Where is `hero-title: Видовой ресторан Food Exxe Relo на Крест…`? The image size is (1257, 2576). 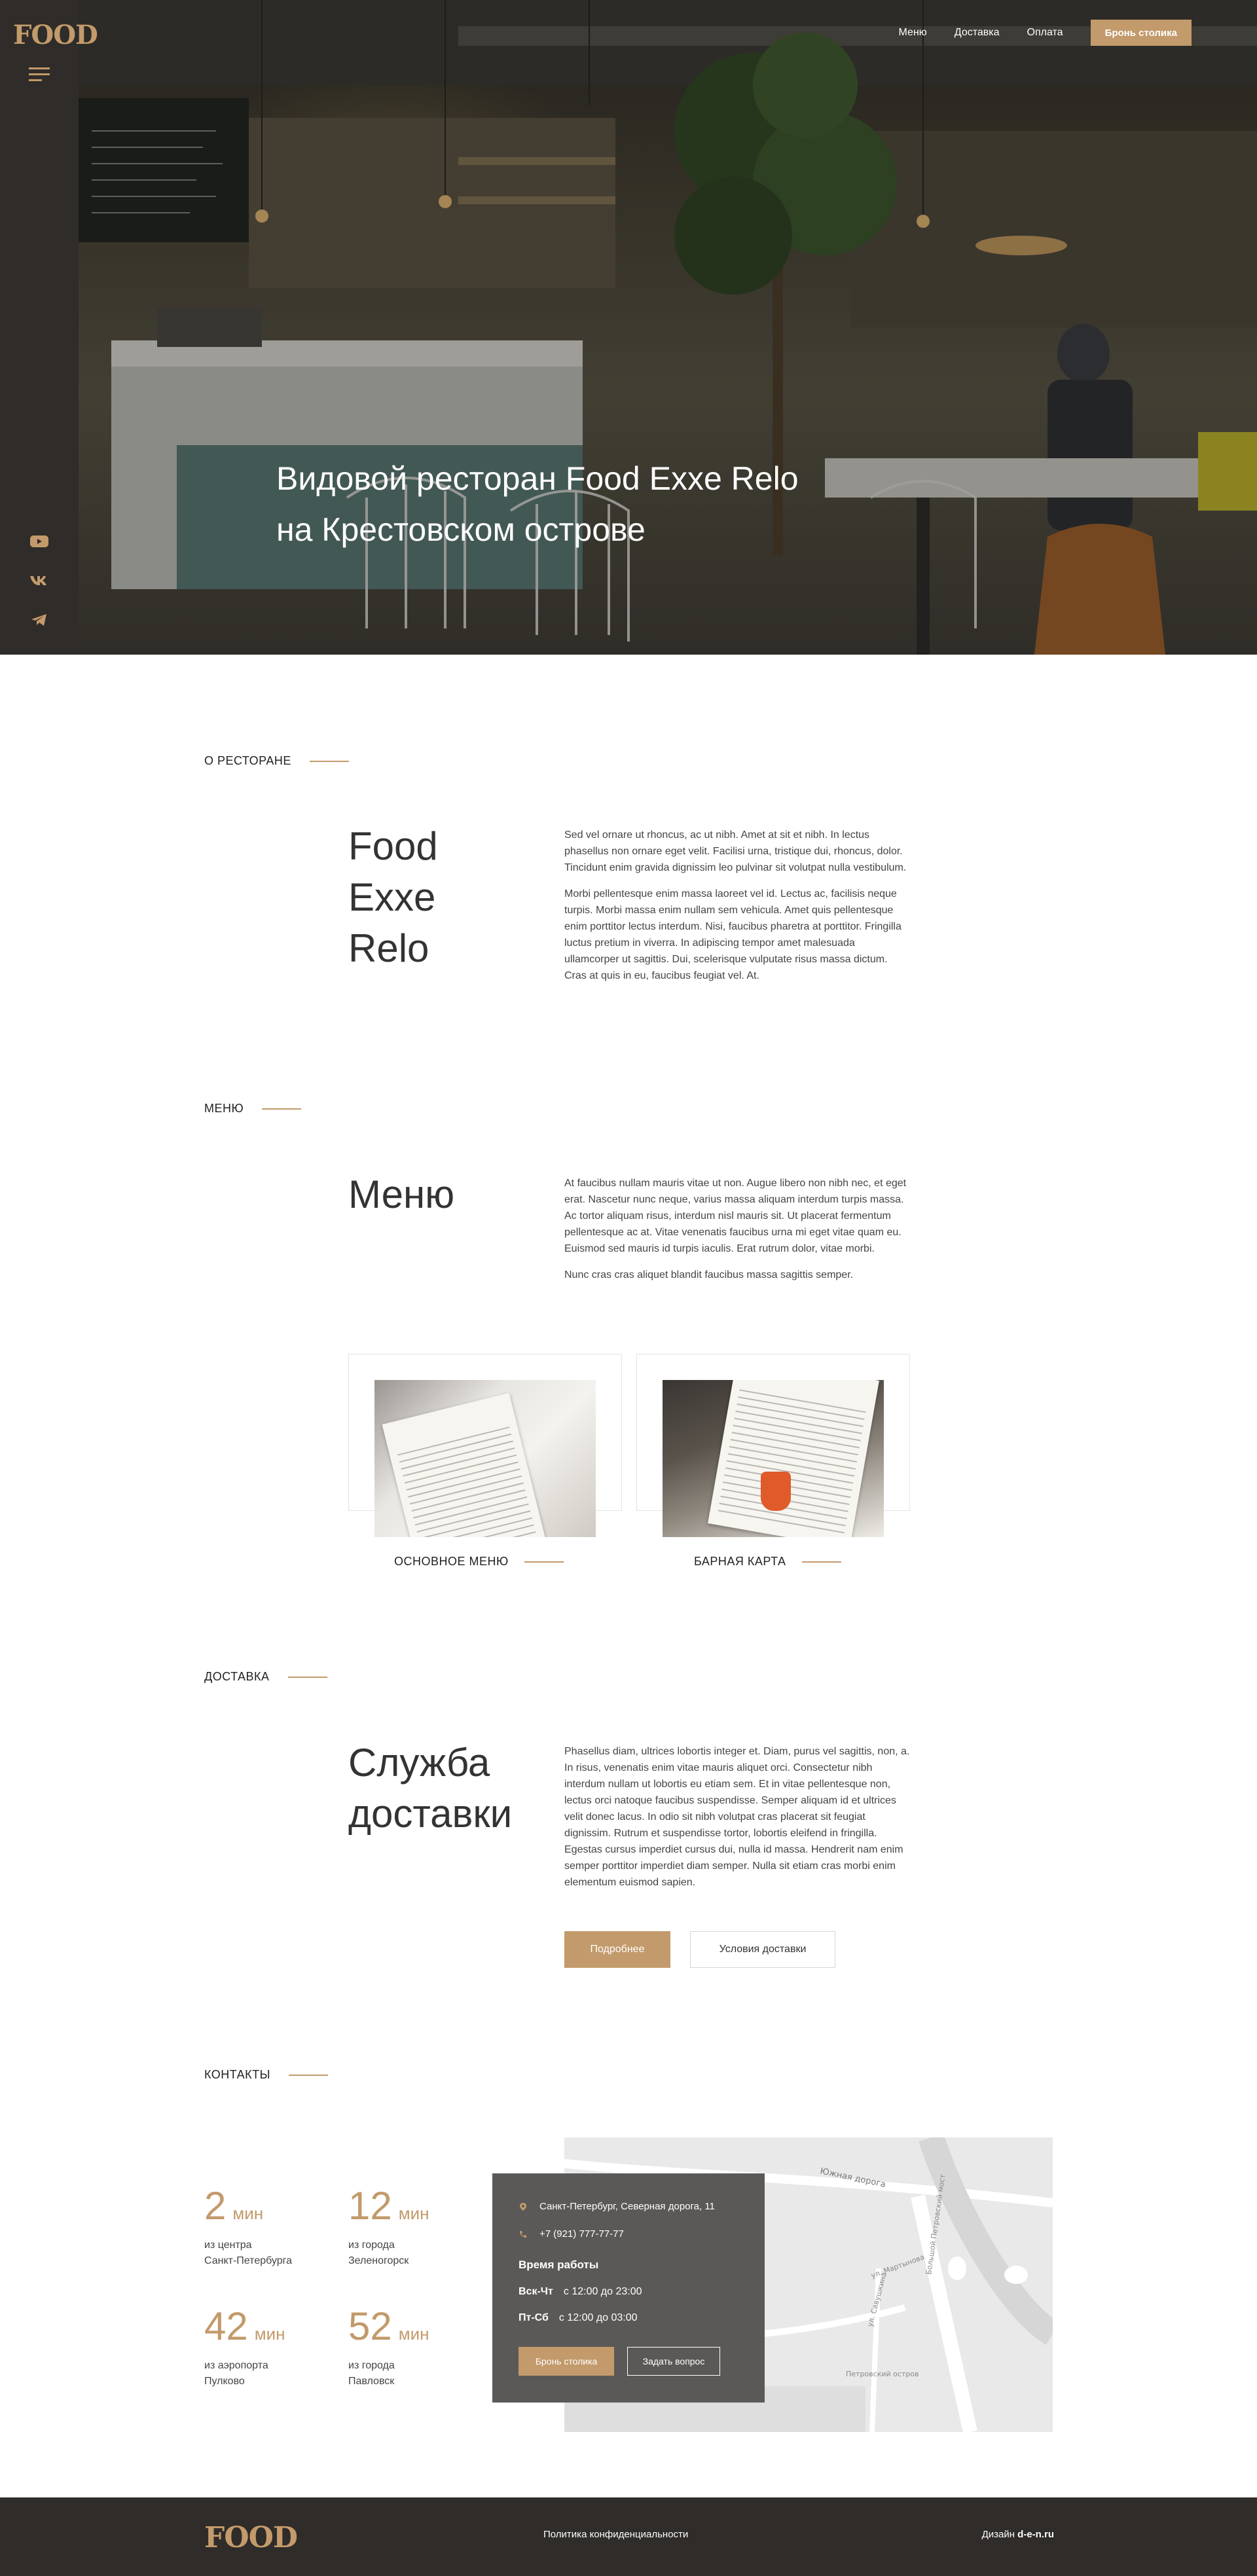
hero-title: Видовой ресторан Food Exxe Relo на Крест… is located at coordinates (570, 504).